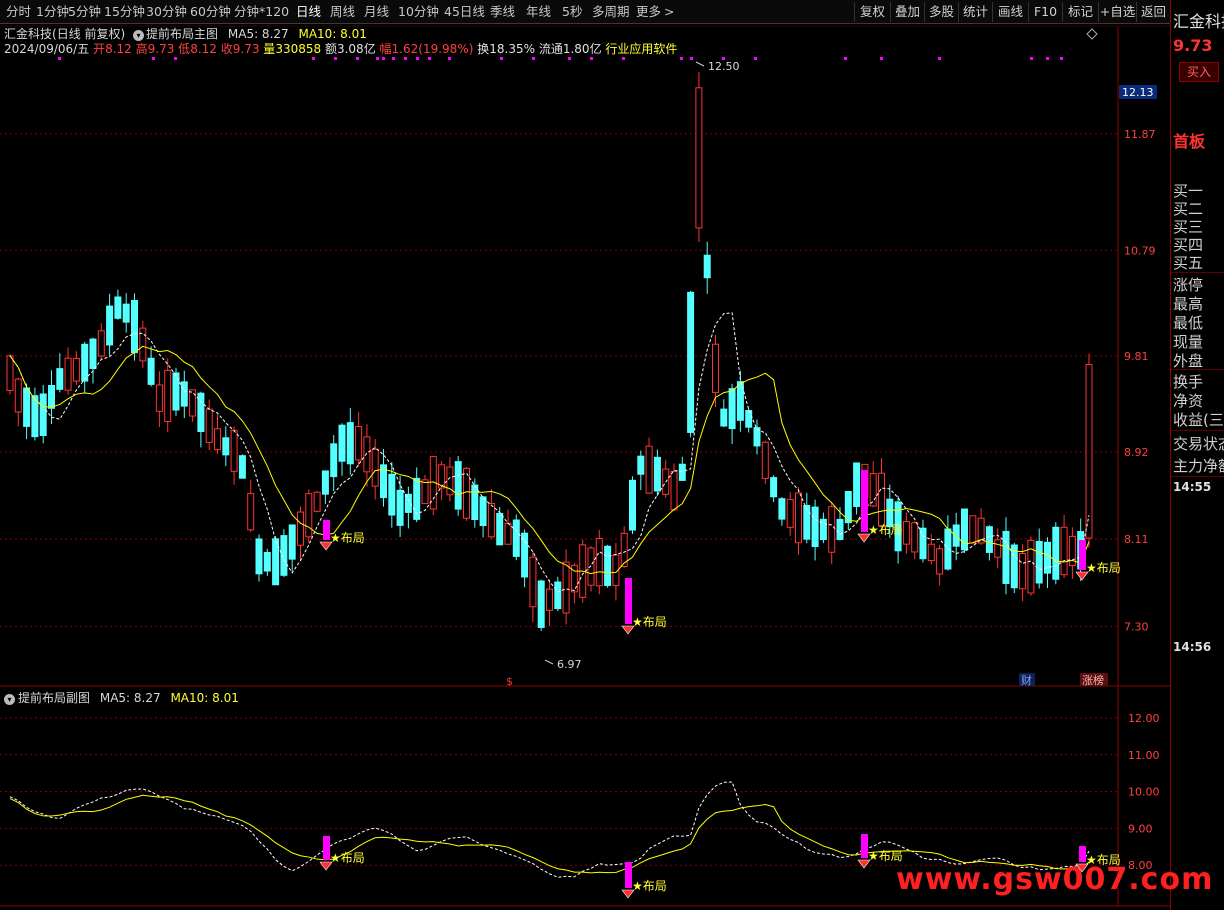 This screenshot has height=910, width=1224. I want to click on low-marker-arrow, so click(549, 662).